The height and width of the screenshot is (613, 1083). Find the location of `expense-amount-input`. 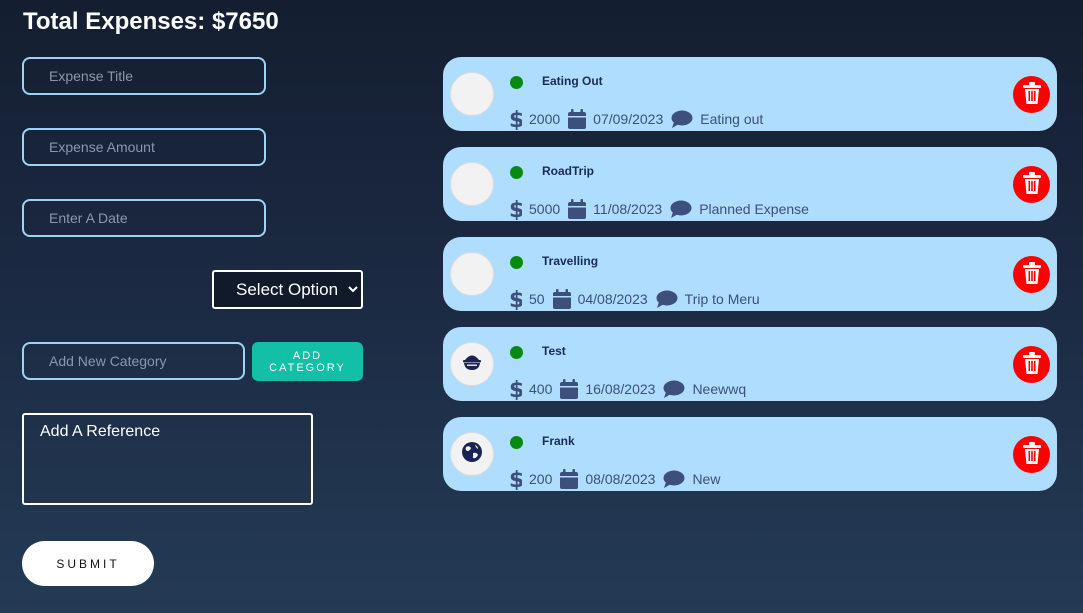

expense-amount-input is located at coordinates (144, 147).